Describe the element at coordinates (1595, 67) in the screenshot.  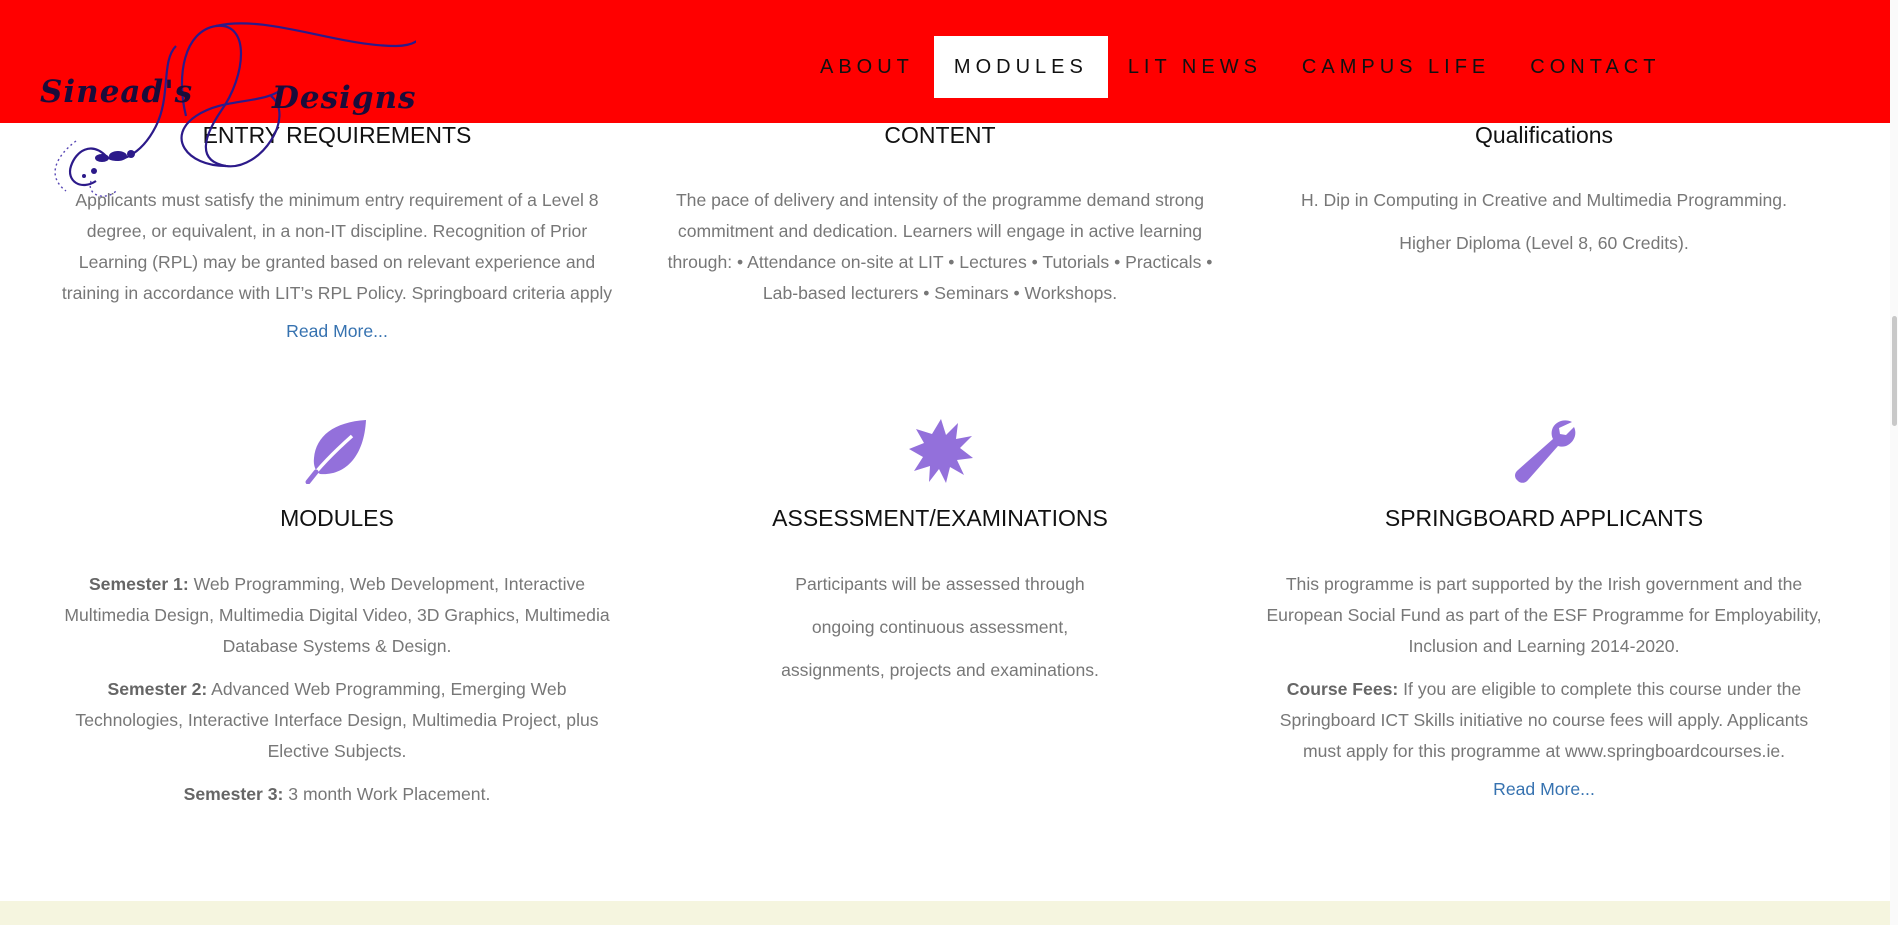
I see `nav-contact: CONTACT` at that location.